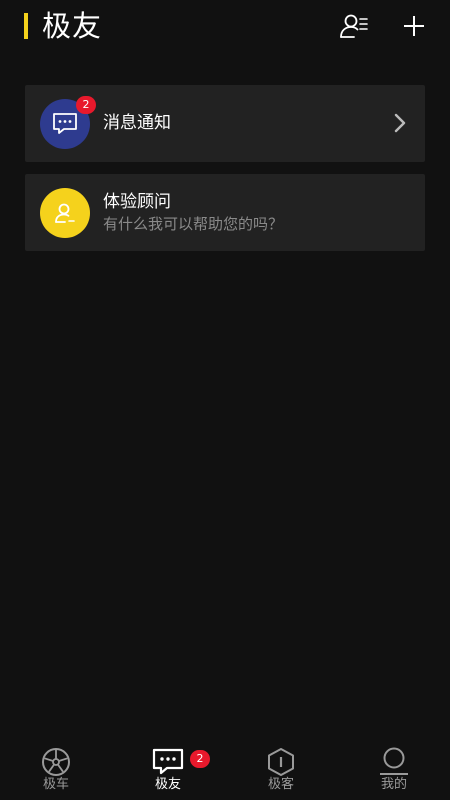 The width and height of the screenshot is (450, 800). What do you see at coordinates (280, 784) in the screenshot?
I see `nav-label-geek: 极客` at bounding box center [280, 784].